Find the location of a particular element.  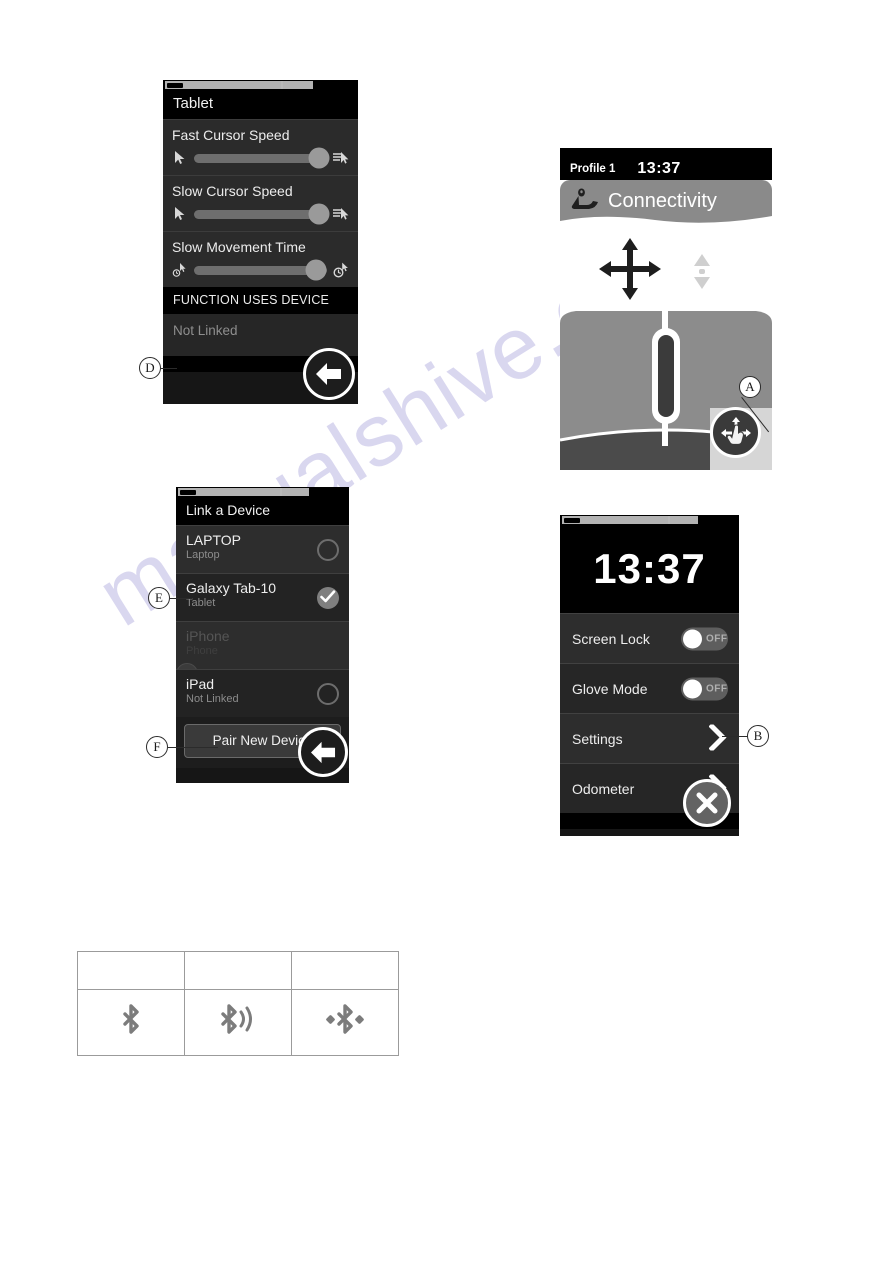

chevron-right-icon is located at coordinates (717, 737).